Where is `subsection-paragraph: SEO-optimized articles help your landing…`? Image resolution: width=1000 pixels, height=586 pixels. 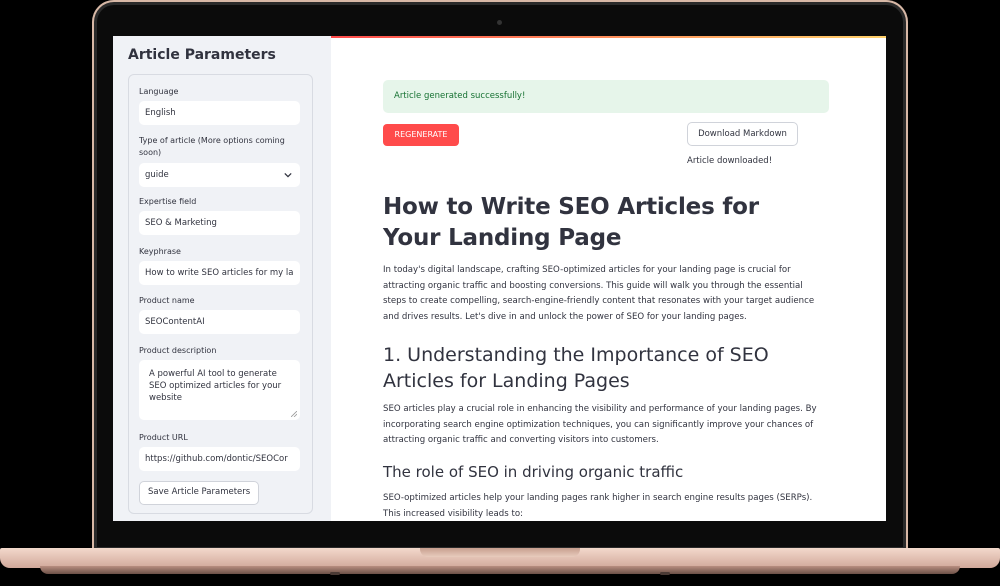 subsection-paragraph: SEO-optimized articles help your landing… is located at coordinates (598, 506).